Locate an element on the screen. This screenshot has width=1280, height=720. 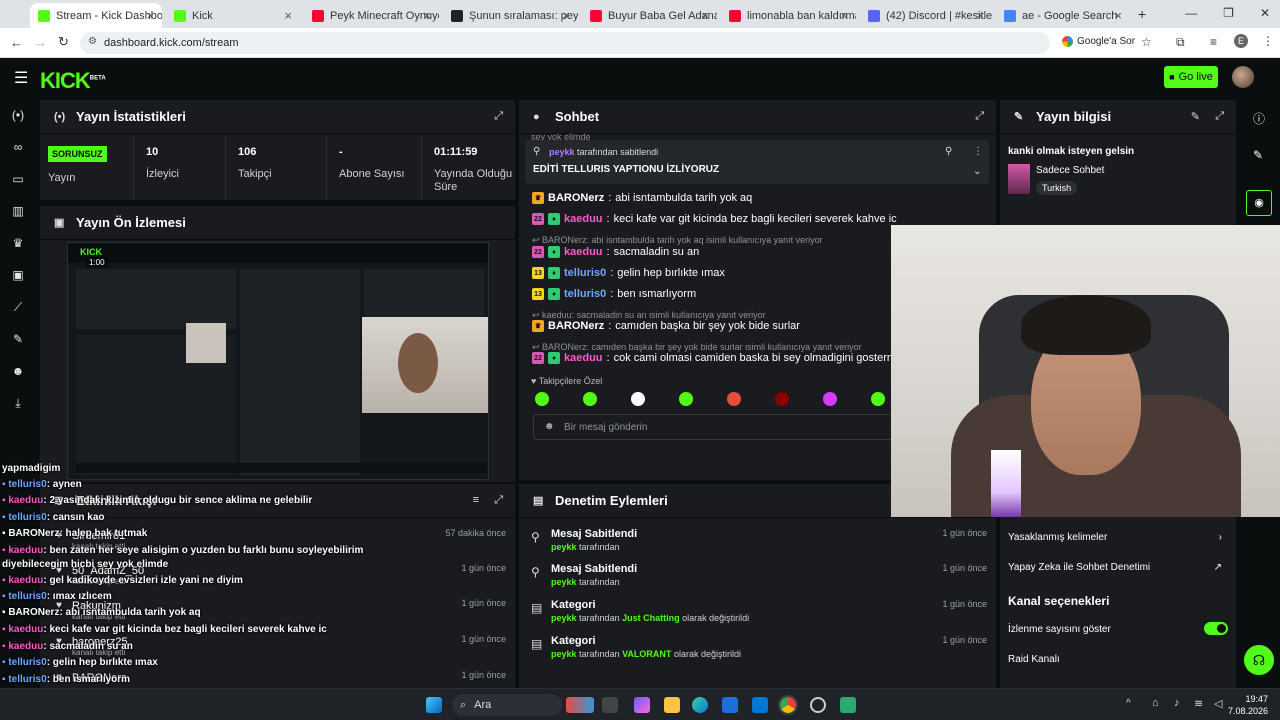
browser-tab: limonabla ban kaldırma t × is located at coordinates (788, 15).